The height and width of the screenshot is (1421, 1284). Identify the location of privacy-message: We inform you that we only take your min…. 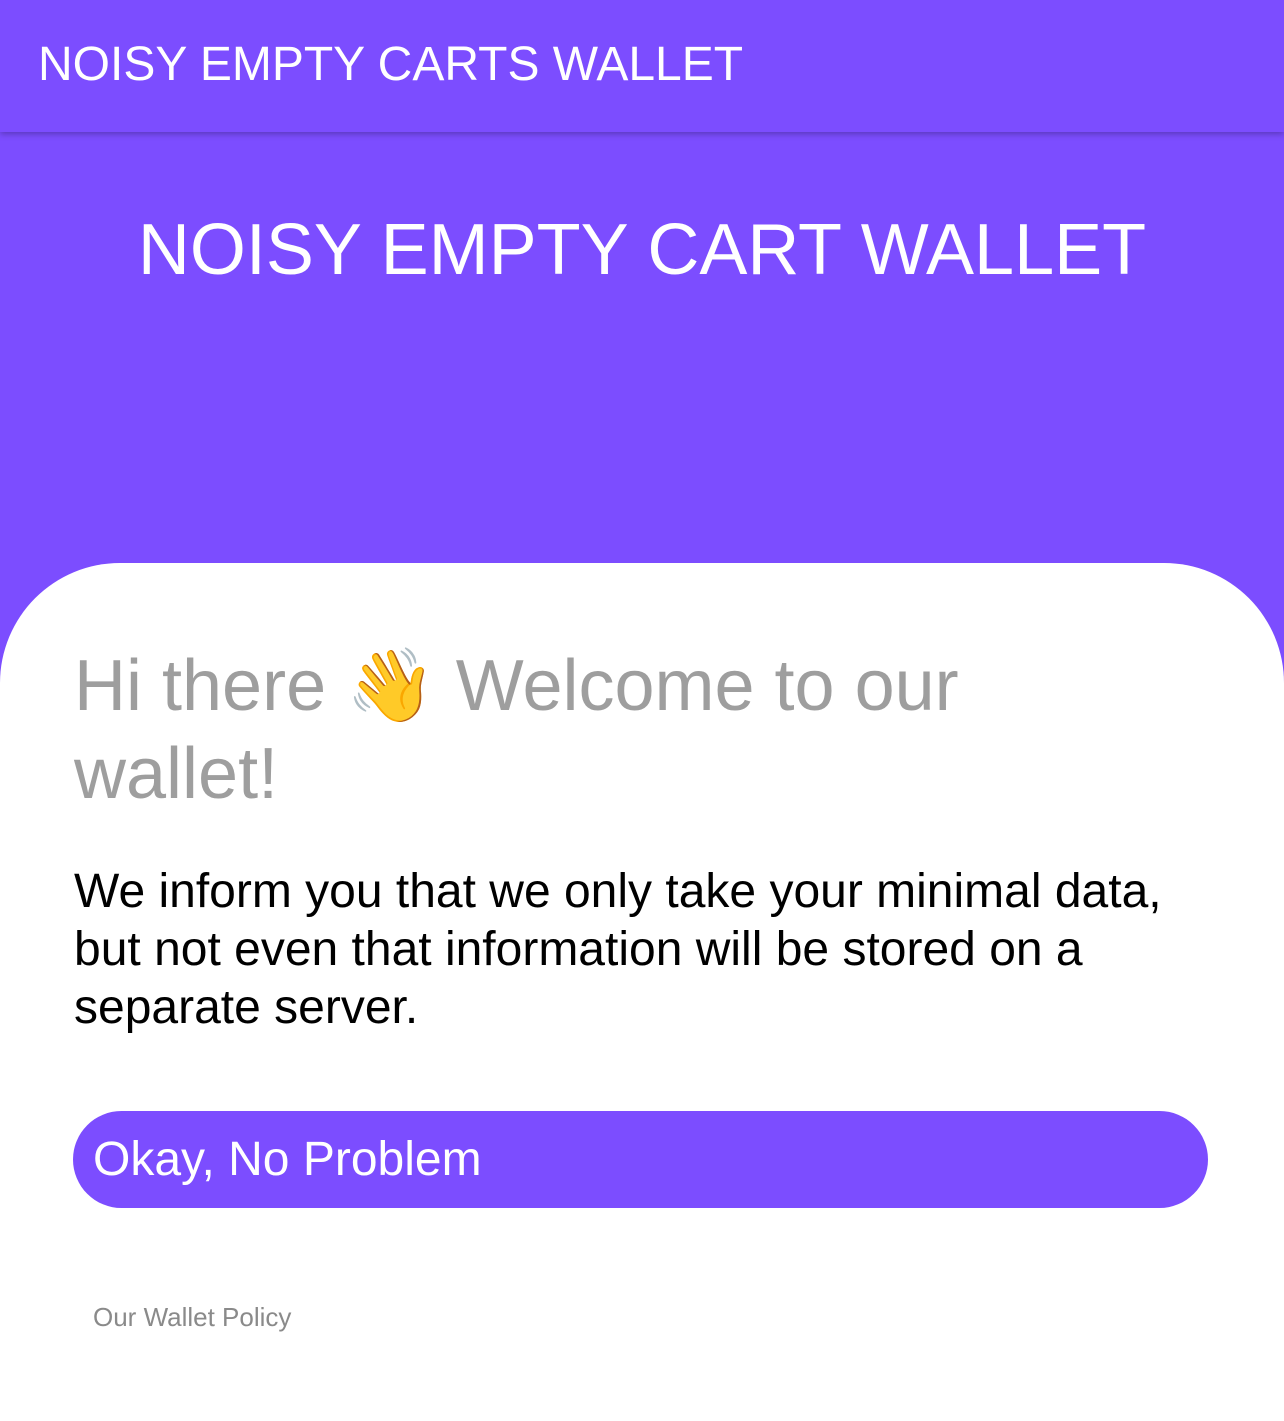
(618, 949).